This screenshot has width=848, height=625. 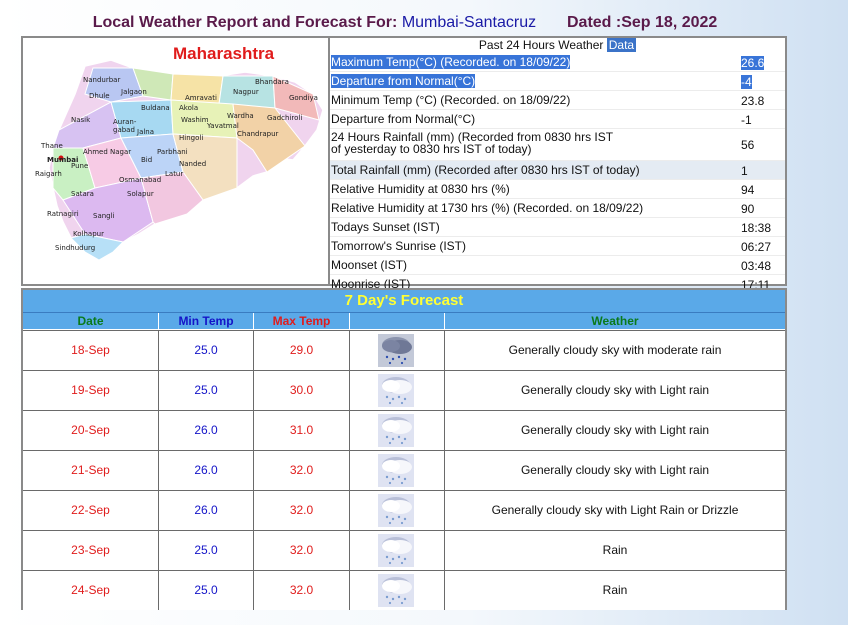 What do you see at coordinates (206, 321) in the screenshot?
I see `col-min-temp-header: Min Temp` at bounding box center [206, 321].